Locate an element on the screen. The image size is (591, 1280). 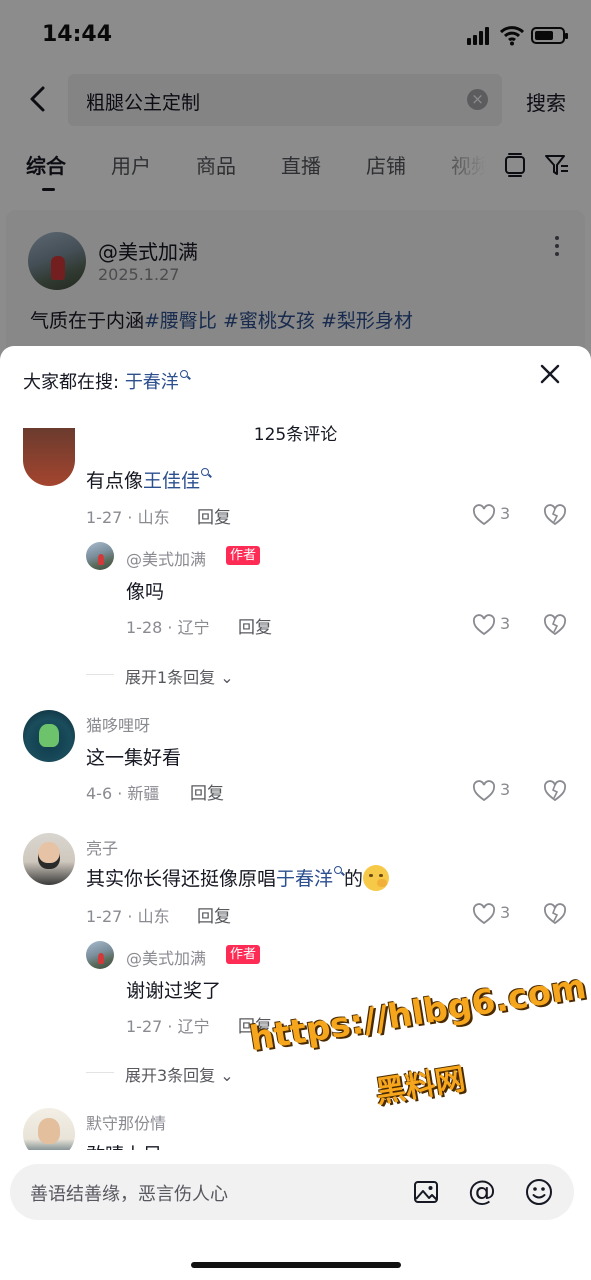
comment-text: 其实你长得还挺像原唱于春洋的 is located at coordinates (238, 878).